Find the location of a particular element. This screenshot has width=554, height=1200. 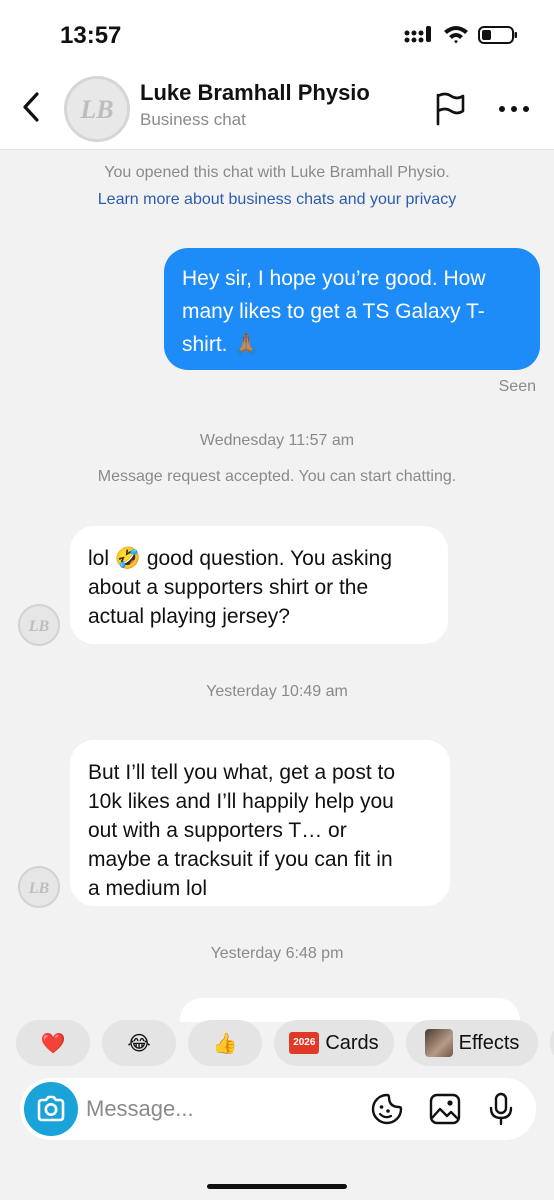

message-line: maybe a tracksuit if you can fit in is located at coordinates (240, 859).